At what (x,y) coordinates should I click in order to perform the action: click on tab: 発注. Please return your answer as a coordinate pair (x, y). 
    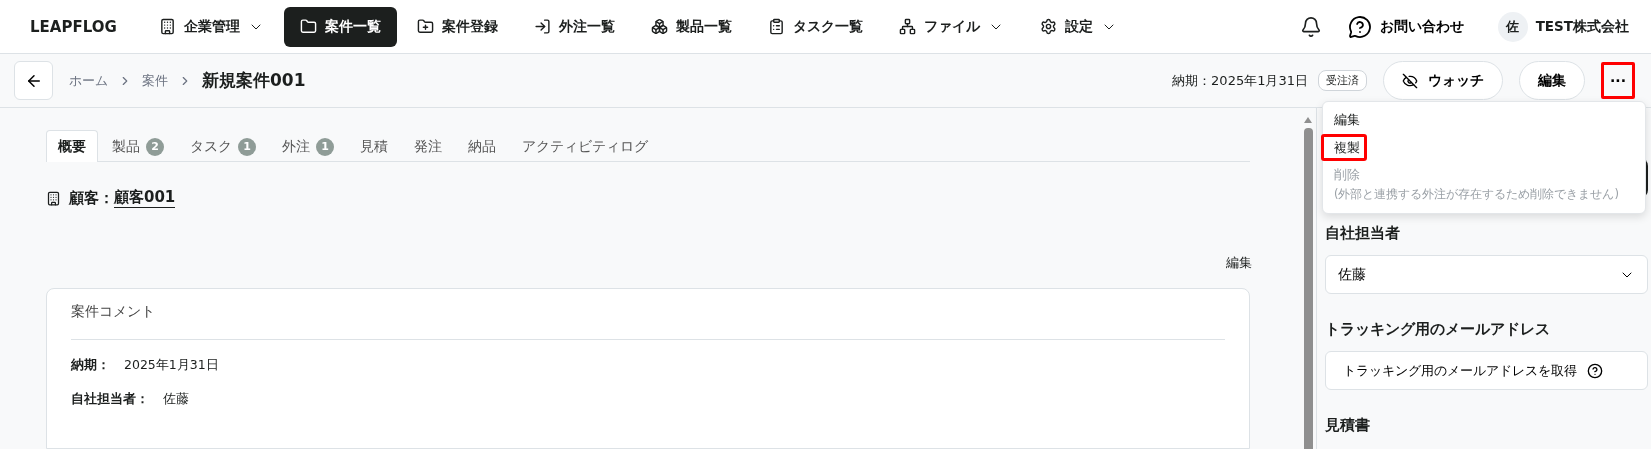
    Looking at the image, I should click on (428, 146).